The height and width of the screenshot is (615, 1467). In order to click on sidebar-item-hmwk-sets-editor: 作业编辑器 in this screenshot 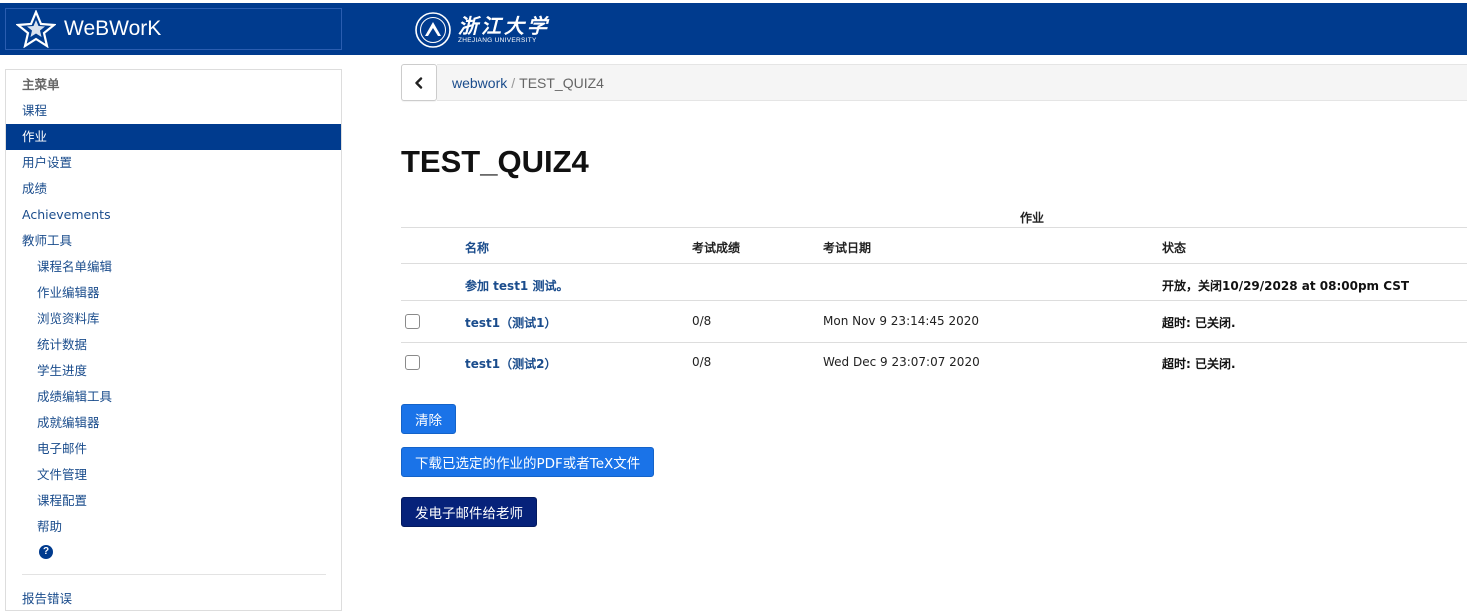, I will do `click(173, 293)`.